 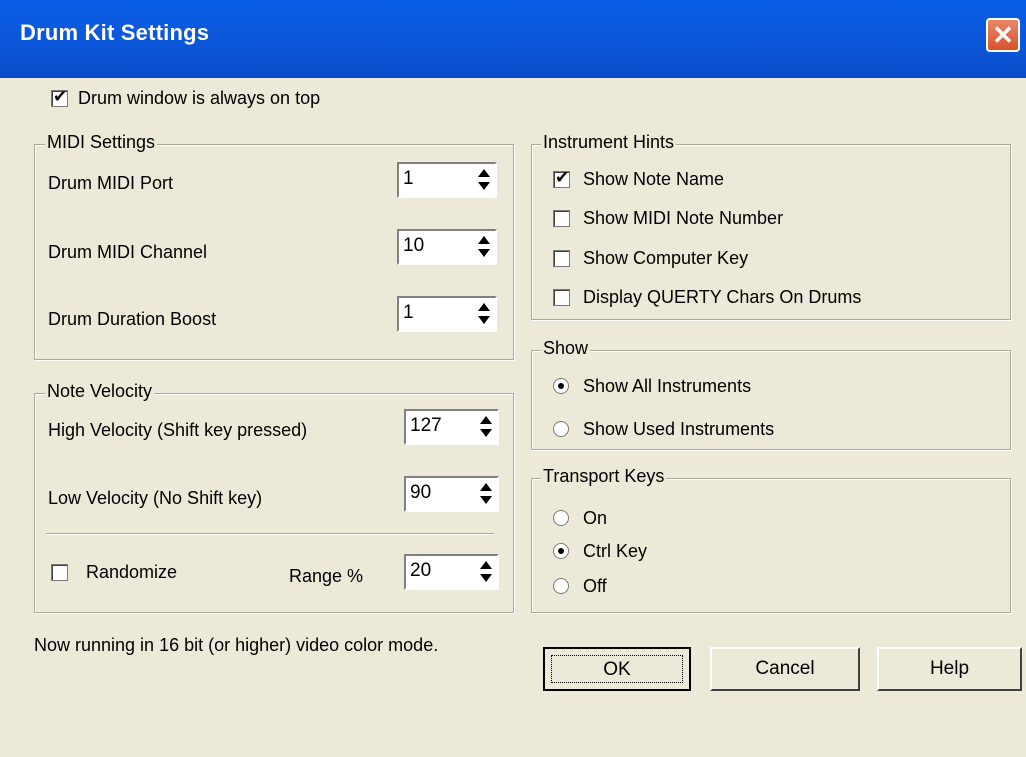 I want to click on transport-off-label: Off, so click(x=595, y=586).